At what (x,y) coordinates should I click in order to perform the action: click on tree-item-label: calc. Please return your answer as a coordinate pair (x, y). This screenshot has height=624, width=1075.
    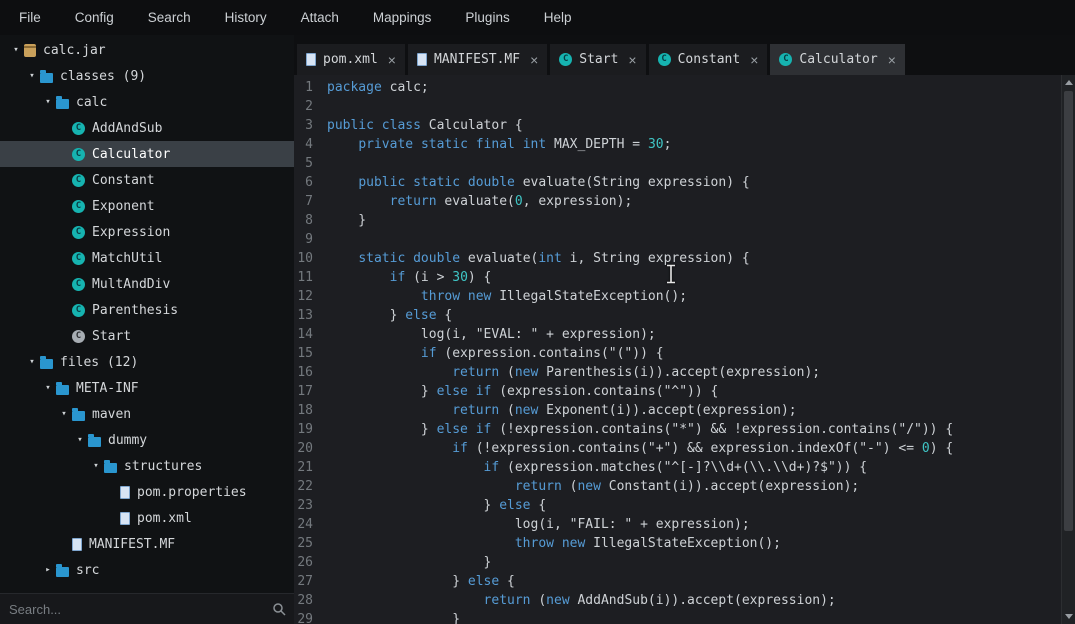
    Looking at the image, I should click on (92, 102).